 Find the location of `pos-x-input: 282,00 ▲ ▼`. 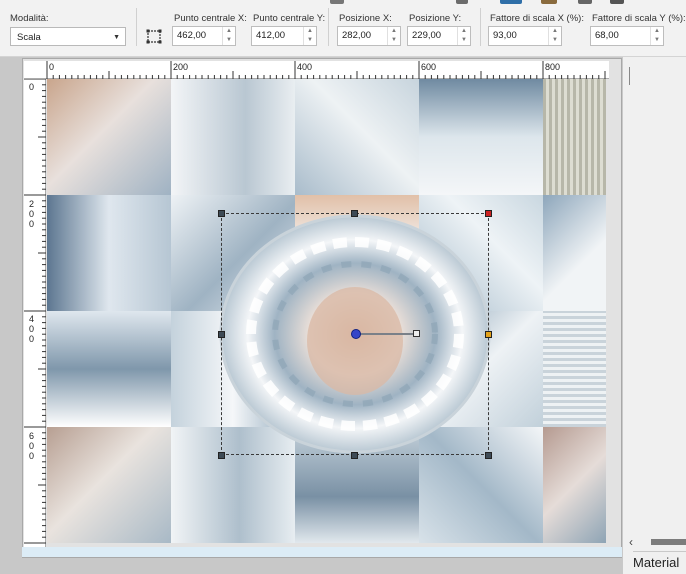

pos-x-input: 282,00 ▲ ▼ is located at coordinates (369, 36).